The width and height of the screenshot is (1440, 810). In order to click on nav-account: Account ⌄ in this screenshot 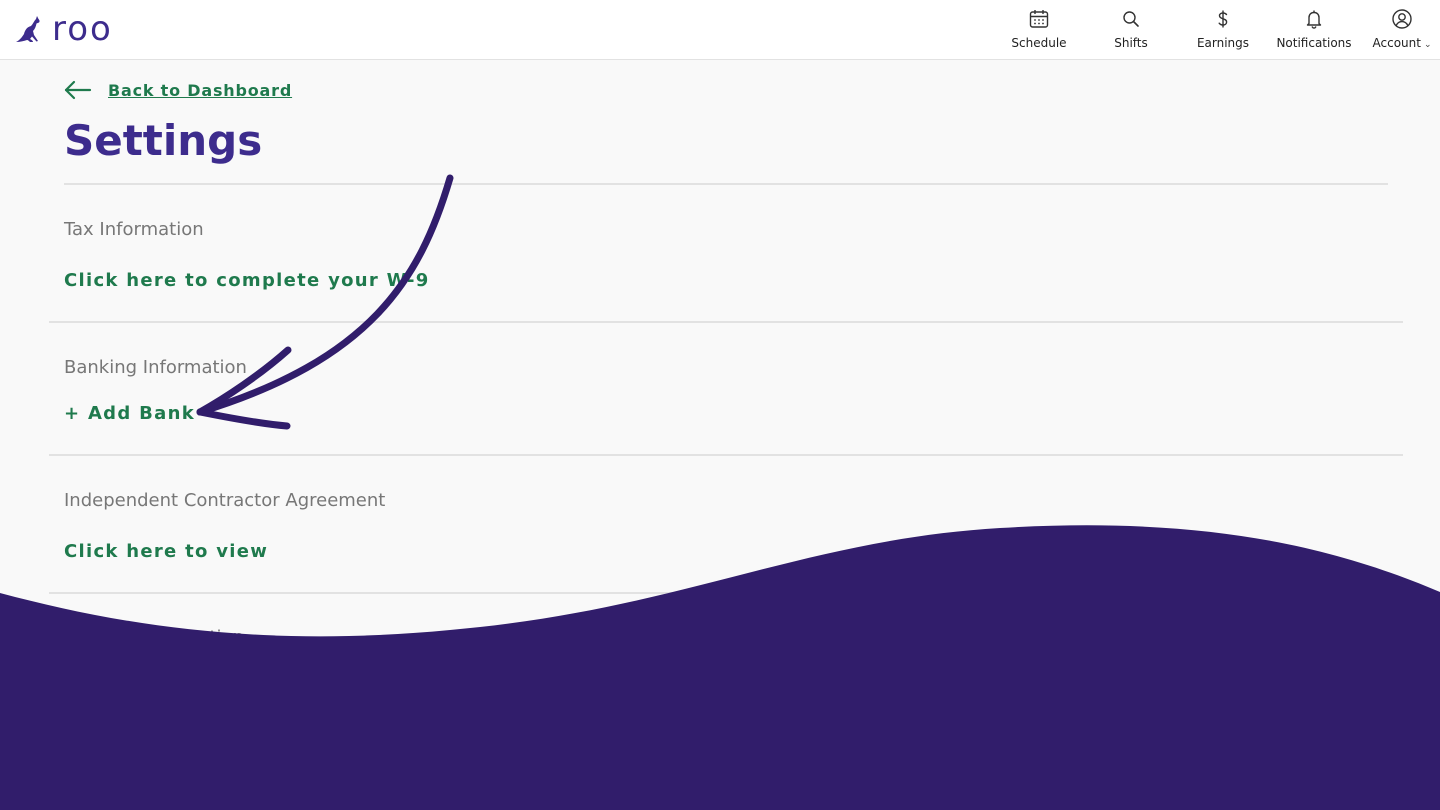, I will do `click(1402, 31)`.